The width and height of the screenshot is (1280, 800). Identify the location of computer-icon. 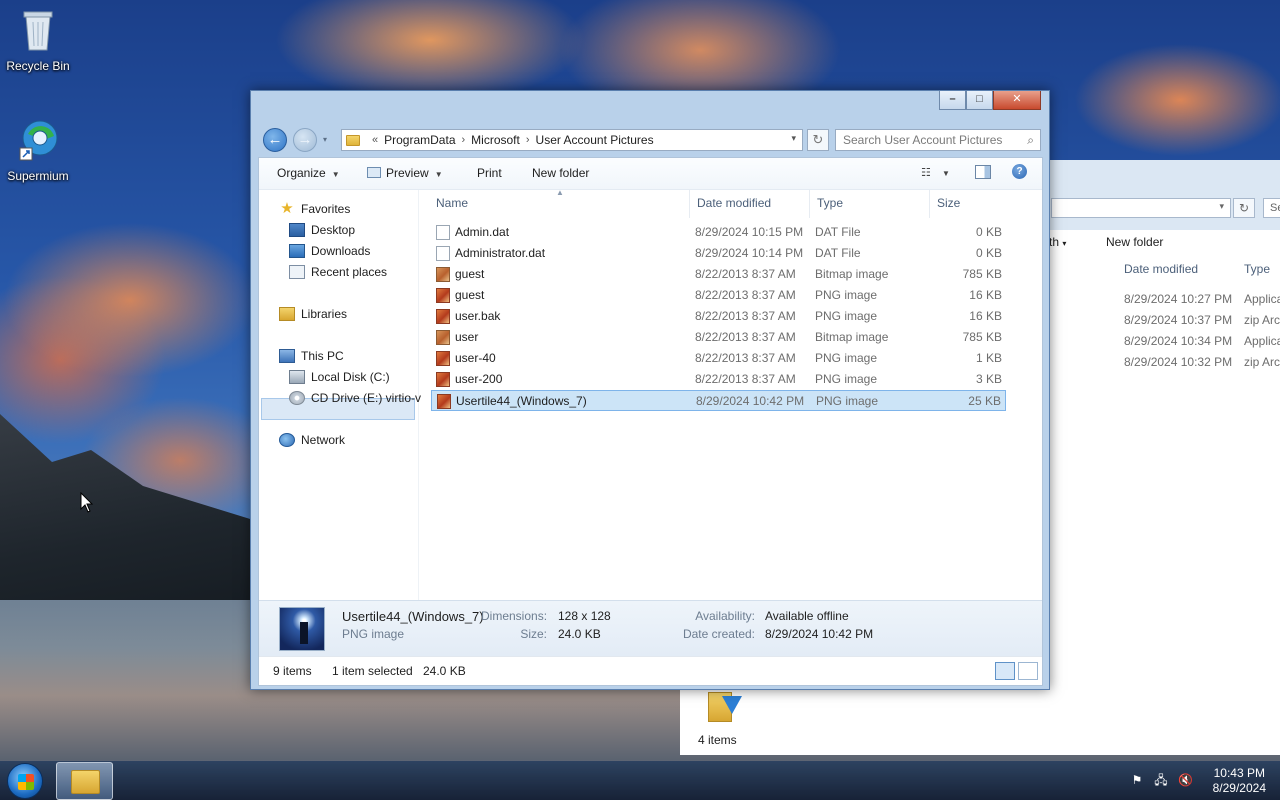
(287, 356).